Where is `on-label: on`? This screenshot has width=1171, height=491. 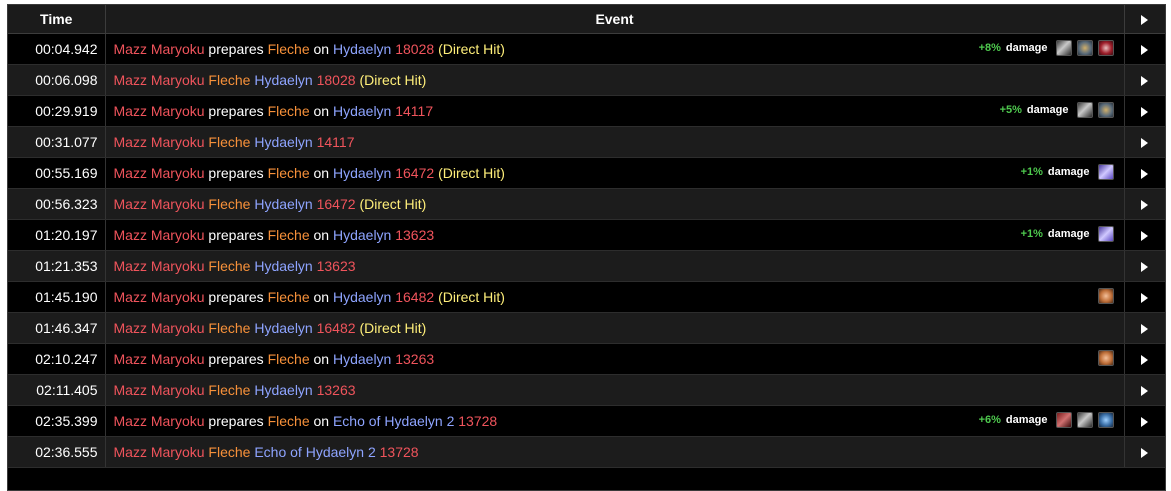 on-label: on is located at coordinates (321, 235).